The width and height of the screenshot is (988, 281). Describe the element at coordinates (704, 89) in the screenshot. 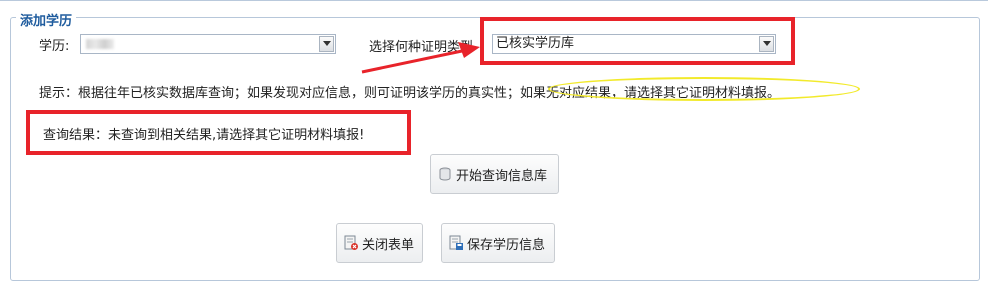

I see `annotation-ellipse-hint` at that location.